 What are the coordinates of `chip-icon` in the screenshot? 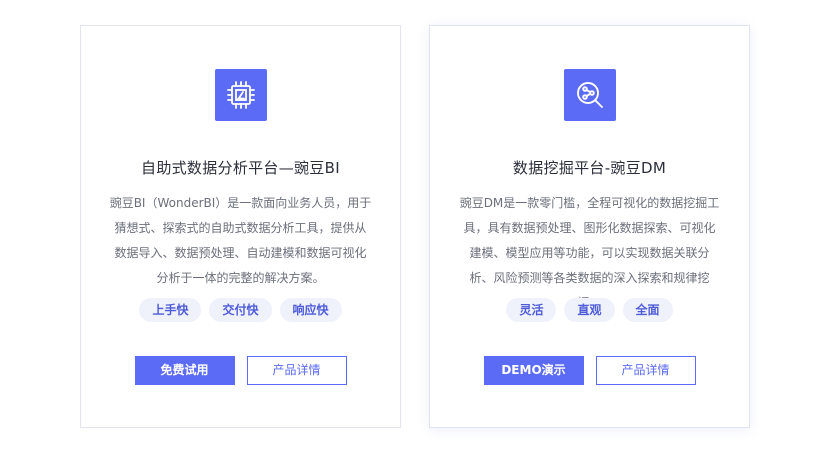 It's located at (240, 95).